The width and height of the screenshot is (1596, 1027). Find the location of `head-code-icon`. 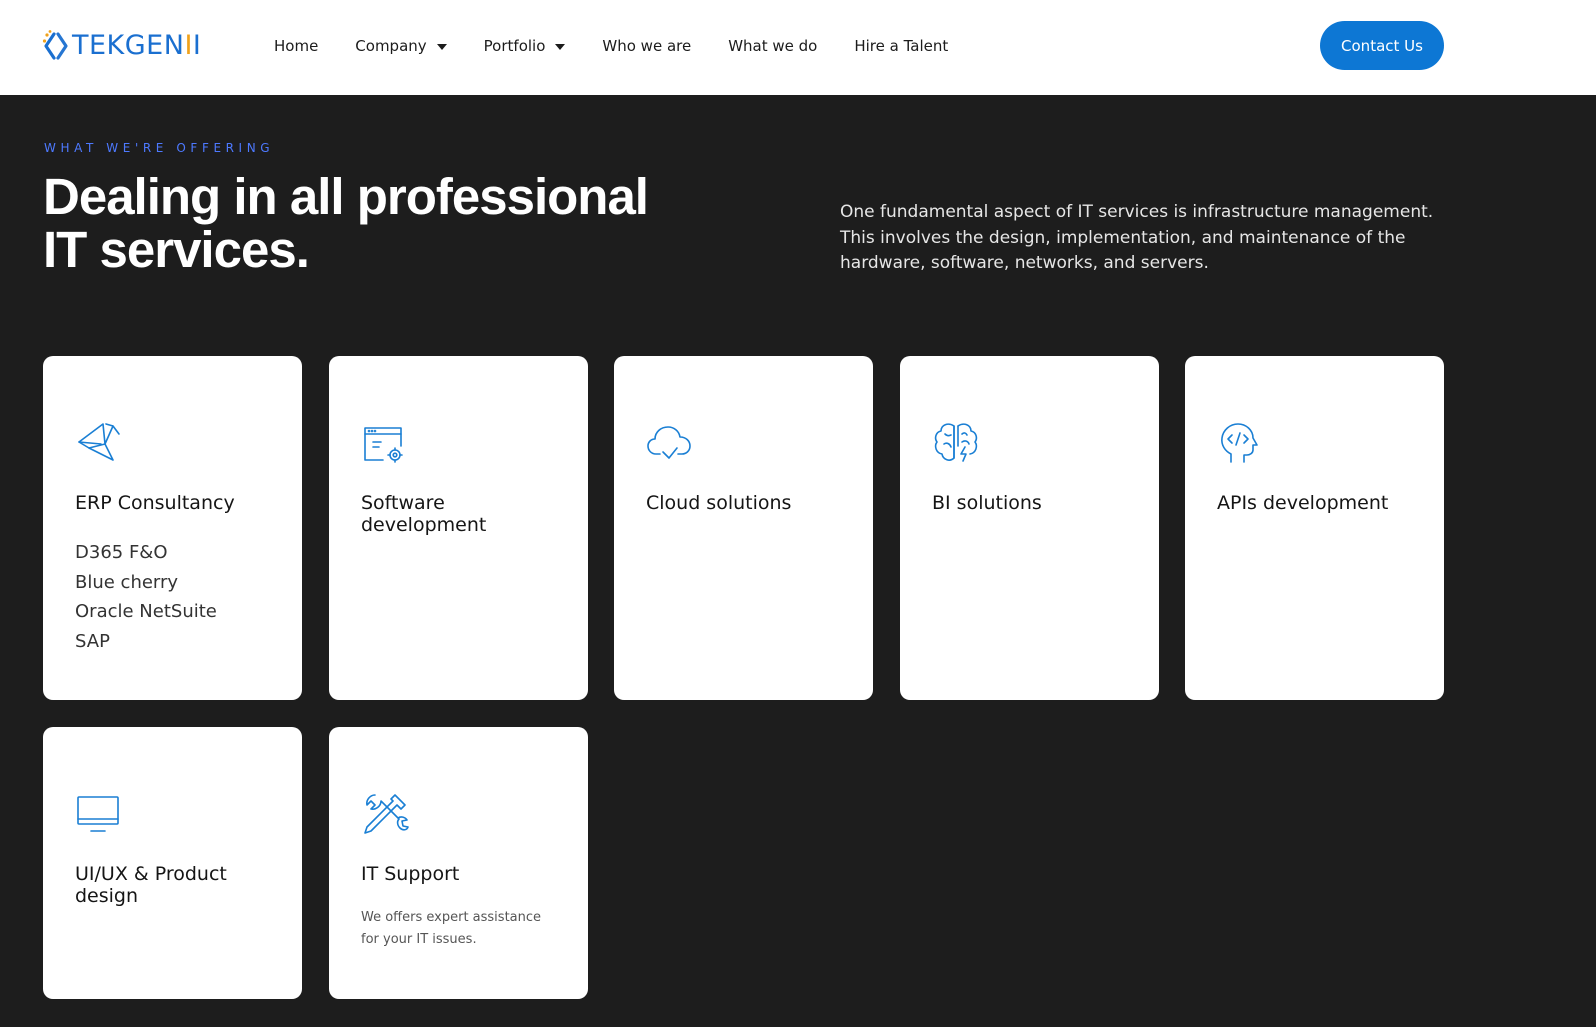

head-code-icon is located at coordinates (1241, 443).